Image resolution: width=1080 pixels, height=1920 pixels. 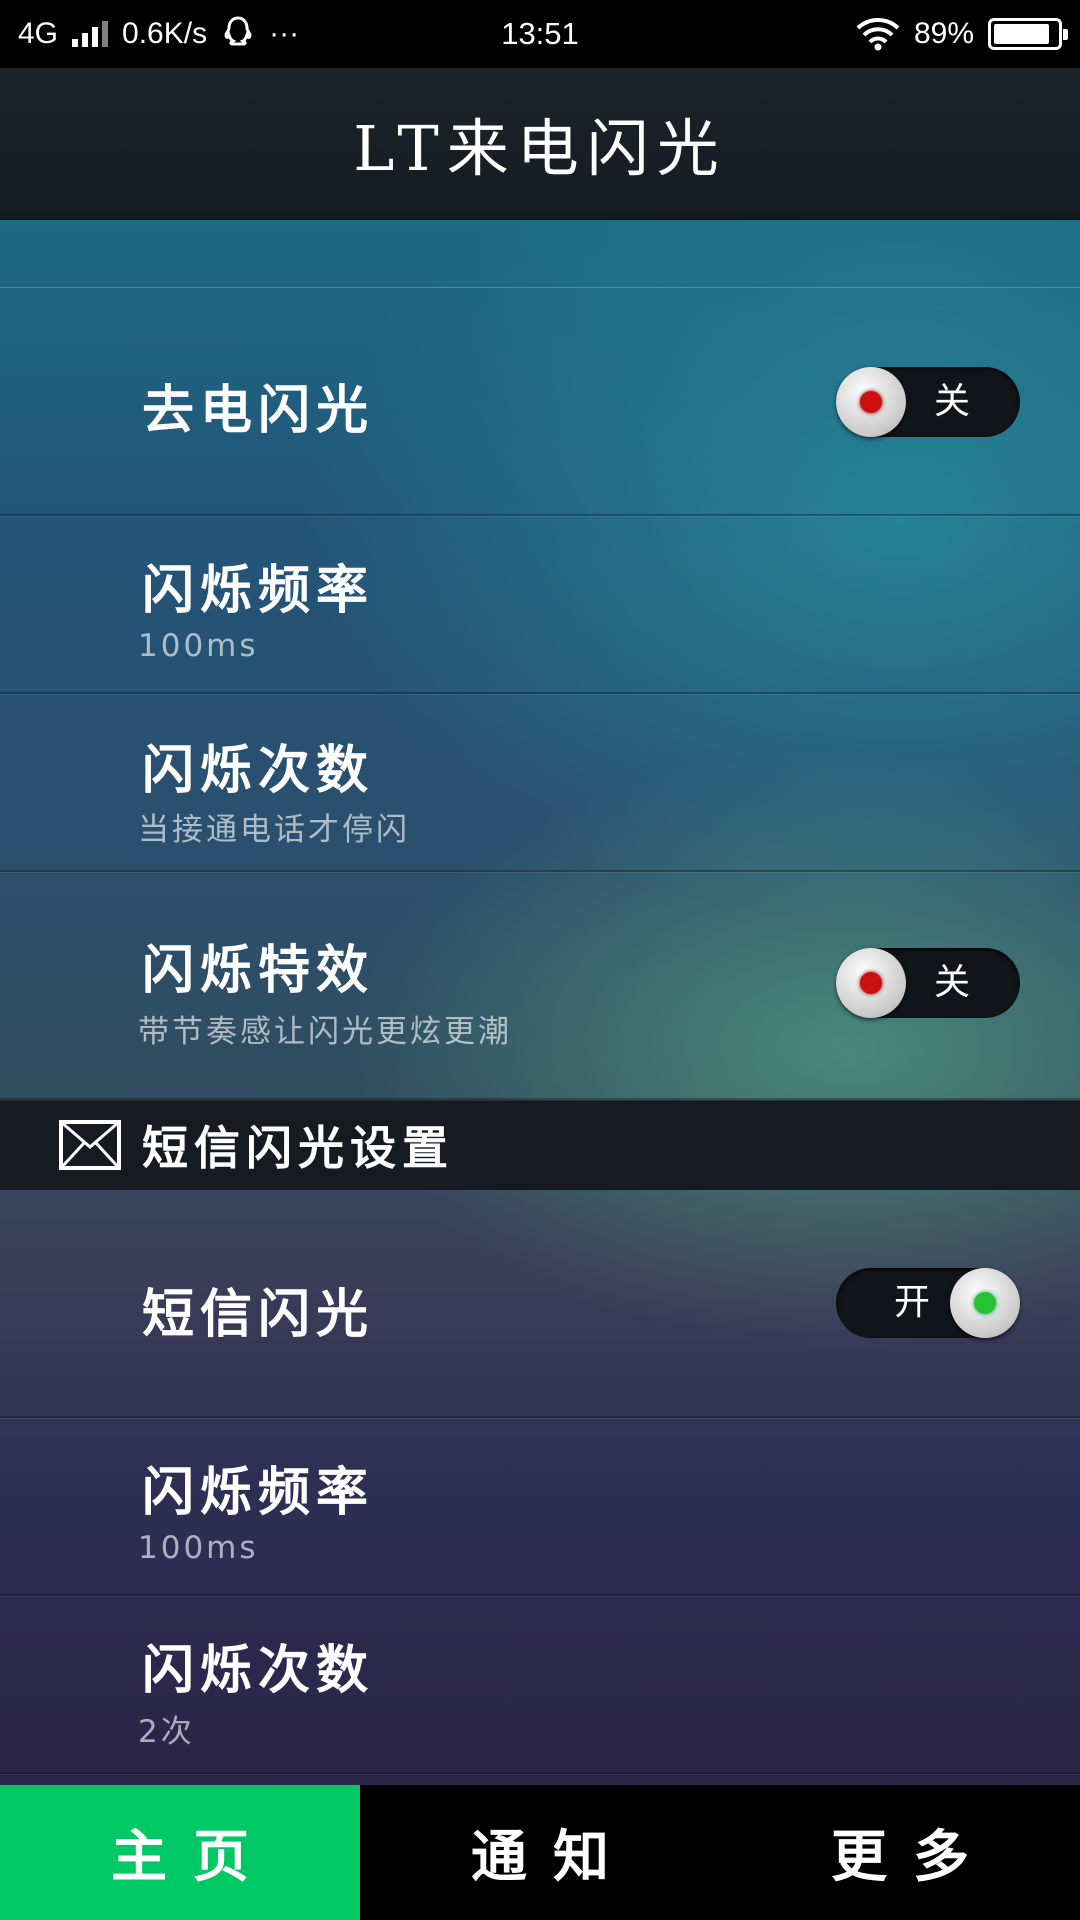 What do you see at coordinates (540, 605) in the screenshot?
I see `flash-frequency-row: 闪烁频率 100ms` at bounding box center [540, 605].